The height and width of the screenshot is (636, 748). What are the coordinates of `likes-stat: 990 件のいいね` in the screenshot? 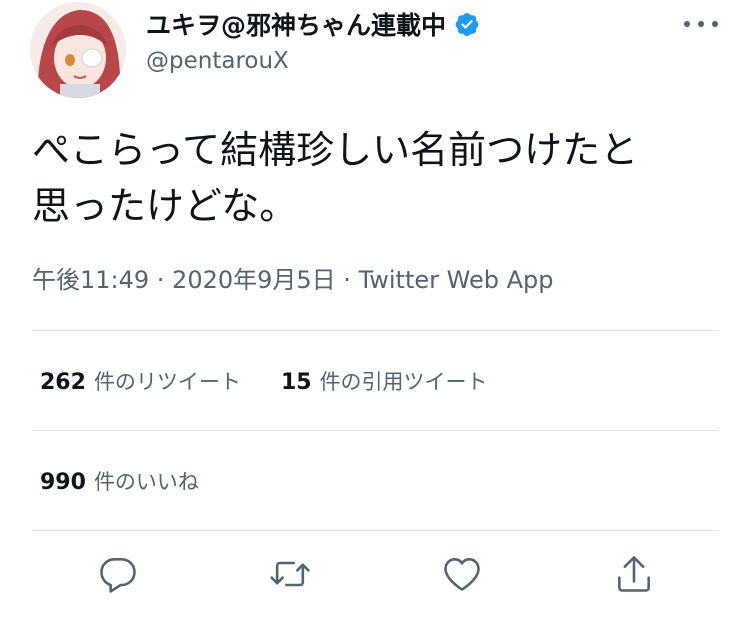 It's located at (119, 481).